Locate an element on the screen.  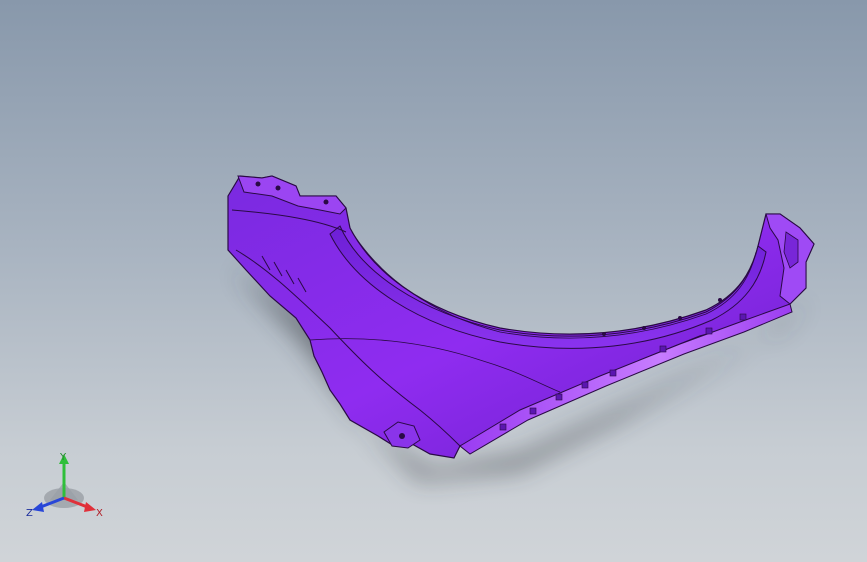
z-axis-arrow-icon is located at coordinates (38, 507).